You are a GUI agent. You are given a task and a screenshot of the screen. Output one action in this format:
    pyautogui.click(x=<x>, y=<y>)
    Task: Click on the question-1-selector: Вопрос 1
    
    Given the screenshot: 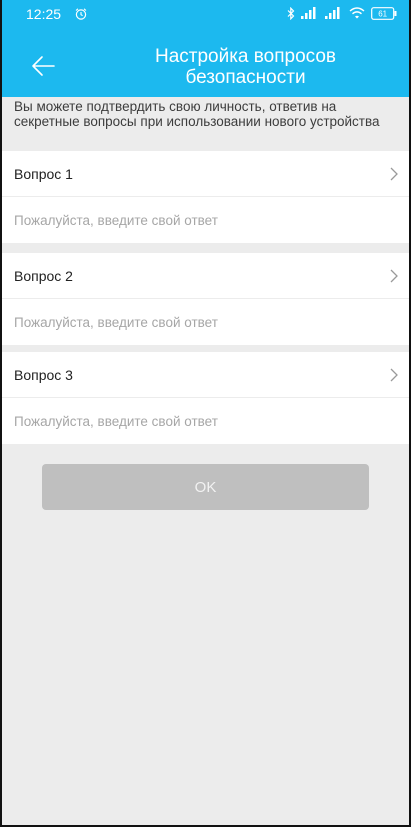 What is the action you would take?
    pyautogui.click(x=205, y=174)
    